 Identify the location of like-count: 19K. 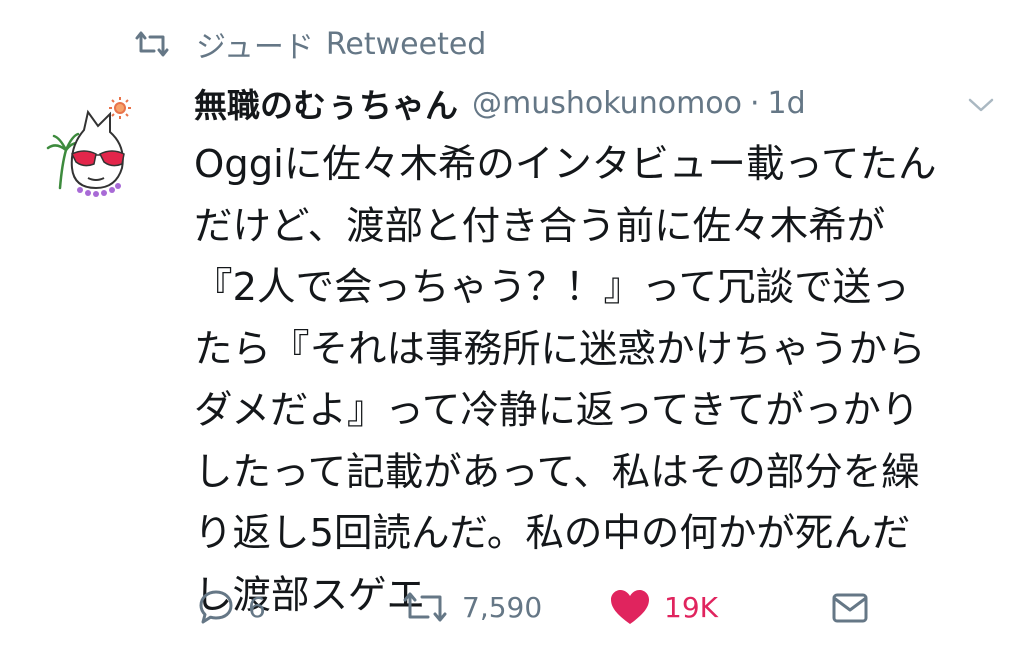
(691, 607).